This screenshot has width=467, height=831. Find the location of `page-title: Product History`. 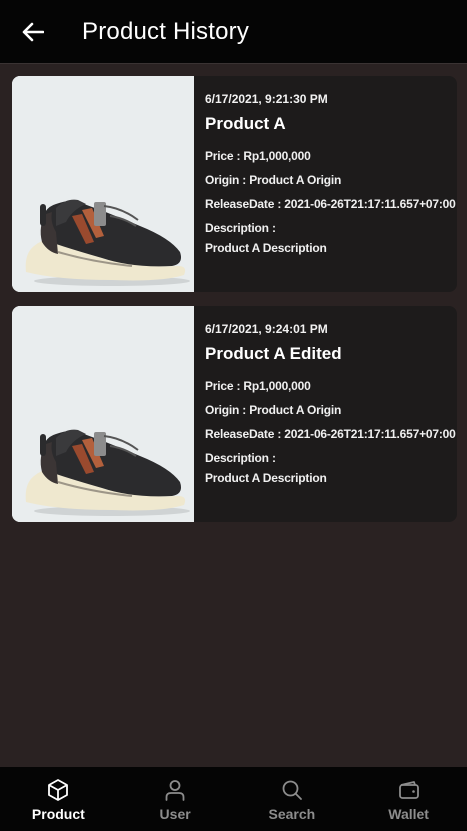

page-title: Product History is located at coordinates (166, 31).